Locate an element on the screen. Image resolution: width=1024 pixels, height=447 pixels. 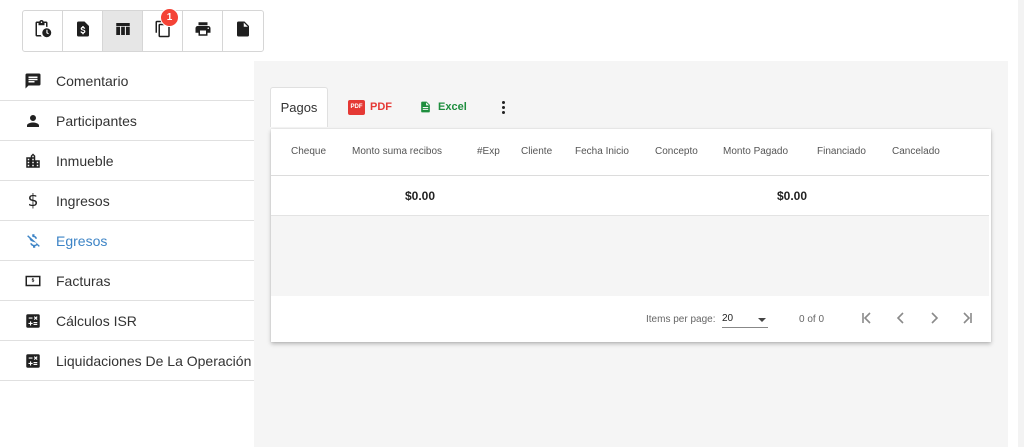
scroll-gutter is located at coordinates (1021, 223).